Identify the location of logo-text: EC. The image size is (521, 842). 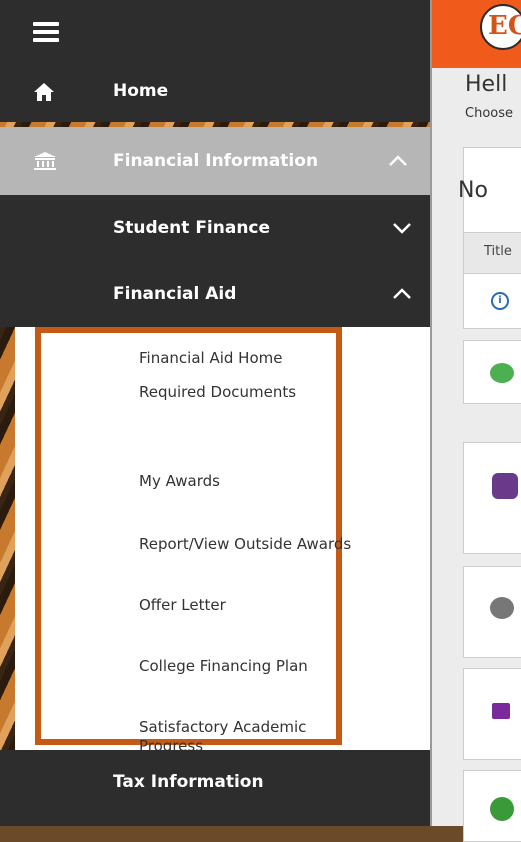
(504, 26).